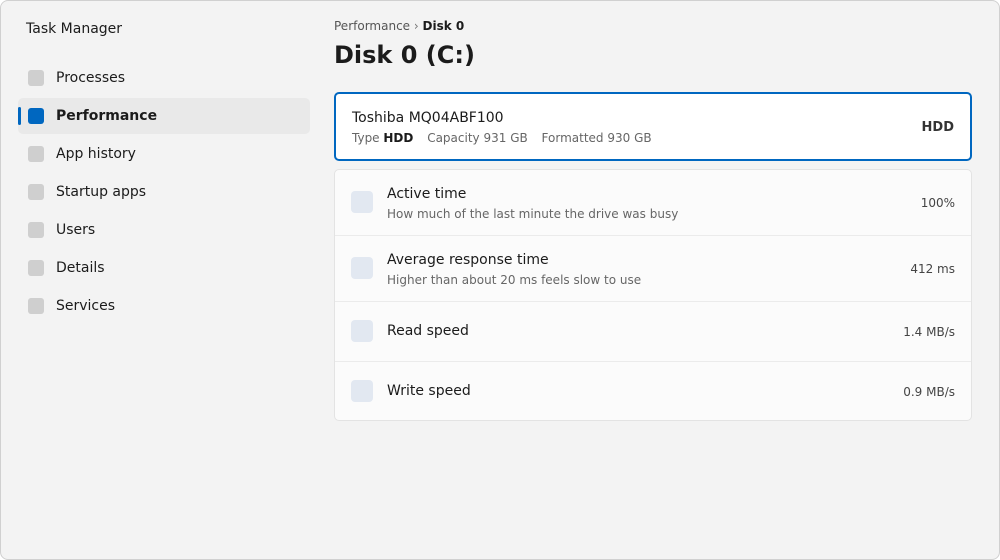 The image size is (1000, 560). I want to click on services-icon, so click(36, 306).